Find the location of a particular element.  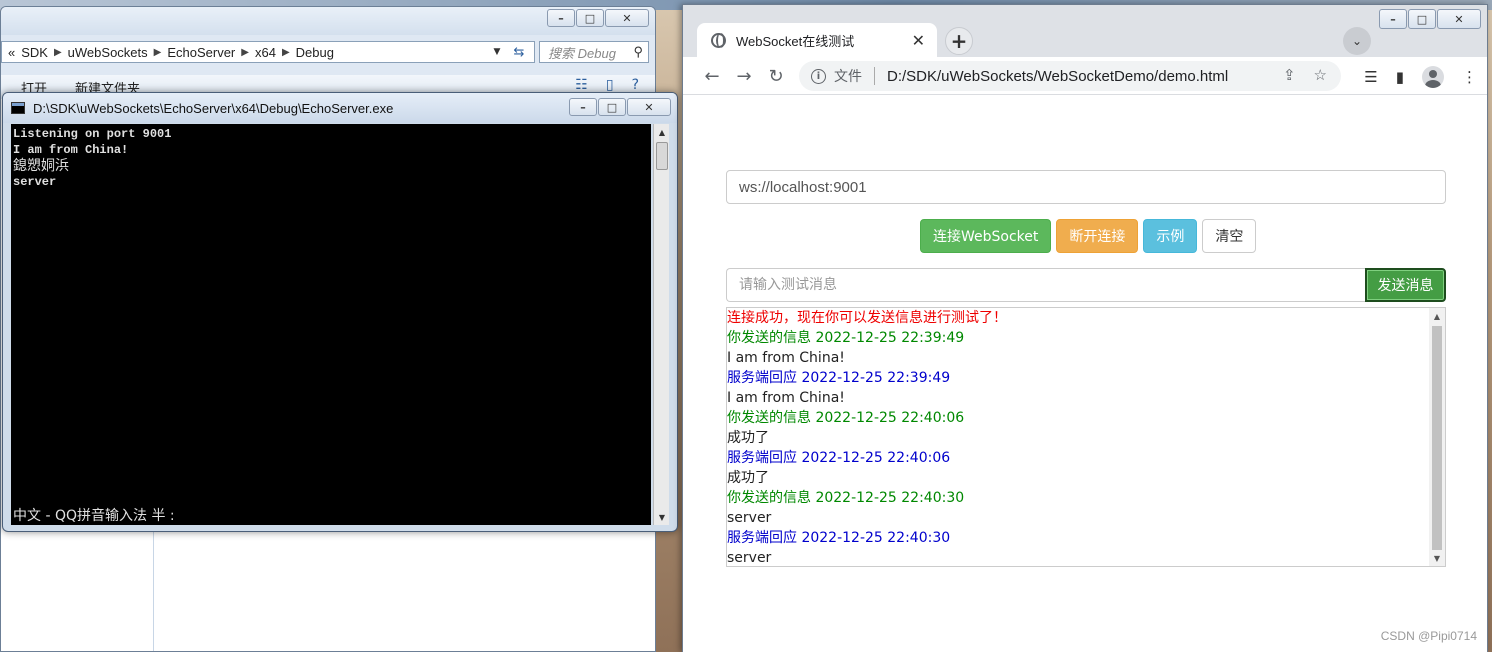

side-panel-icon: ▮ is located at coordinates (1400, 77).